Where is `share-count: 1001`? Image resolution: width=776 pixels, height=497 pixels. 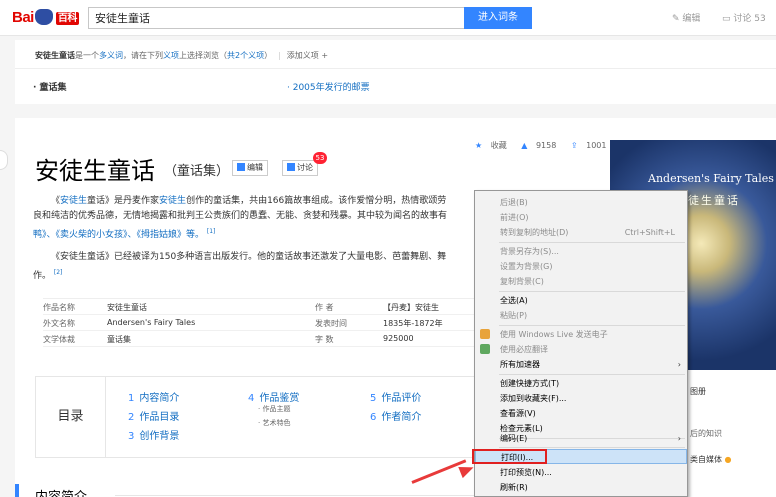
share-count: 1001 is located at coordinates (596, 145).